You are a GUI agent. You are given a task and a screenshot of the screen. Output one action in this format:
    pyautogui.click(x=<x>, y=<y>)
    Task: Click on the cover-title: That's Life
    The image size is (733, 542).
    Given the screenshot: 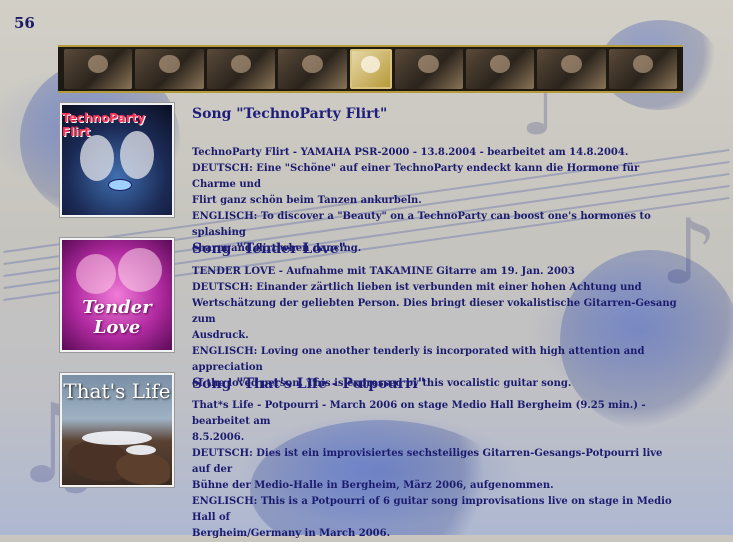 What is the action you would take?
    pyautogui.click(x=117, y=391)
    